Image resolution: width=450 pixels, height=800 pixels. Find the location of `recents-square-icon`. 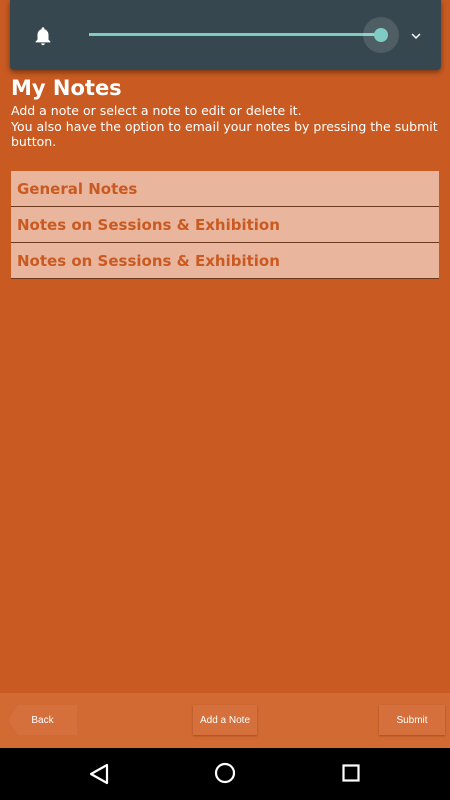

recents-square-icon is located at coordinates (351, 773).